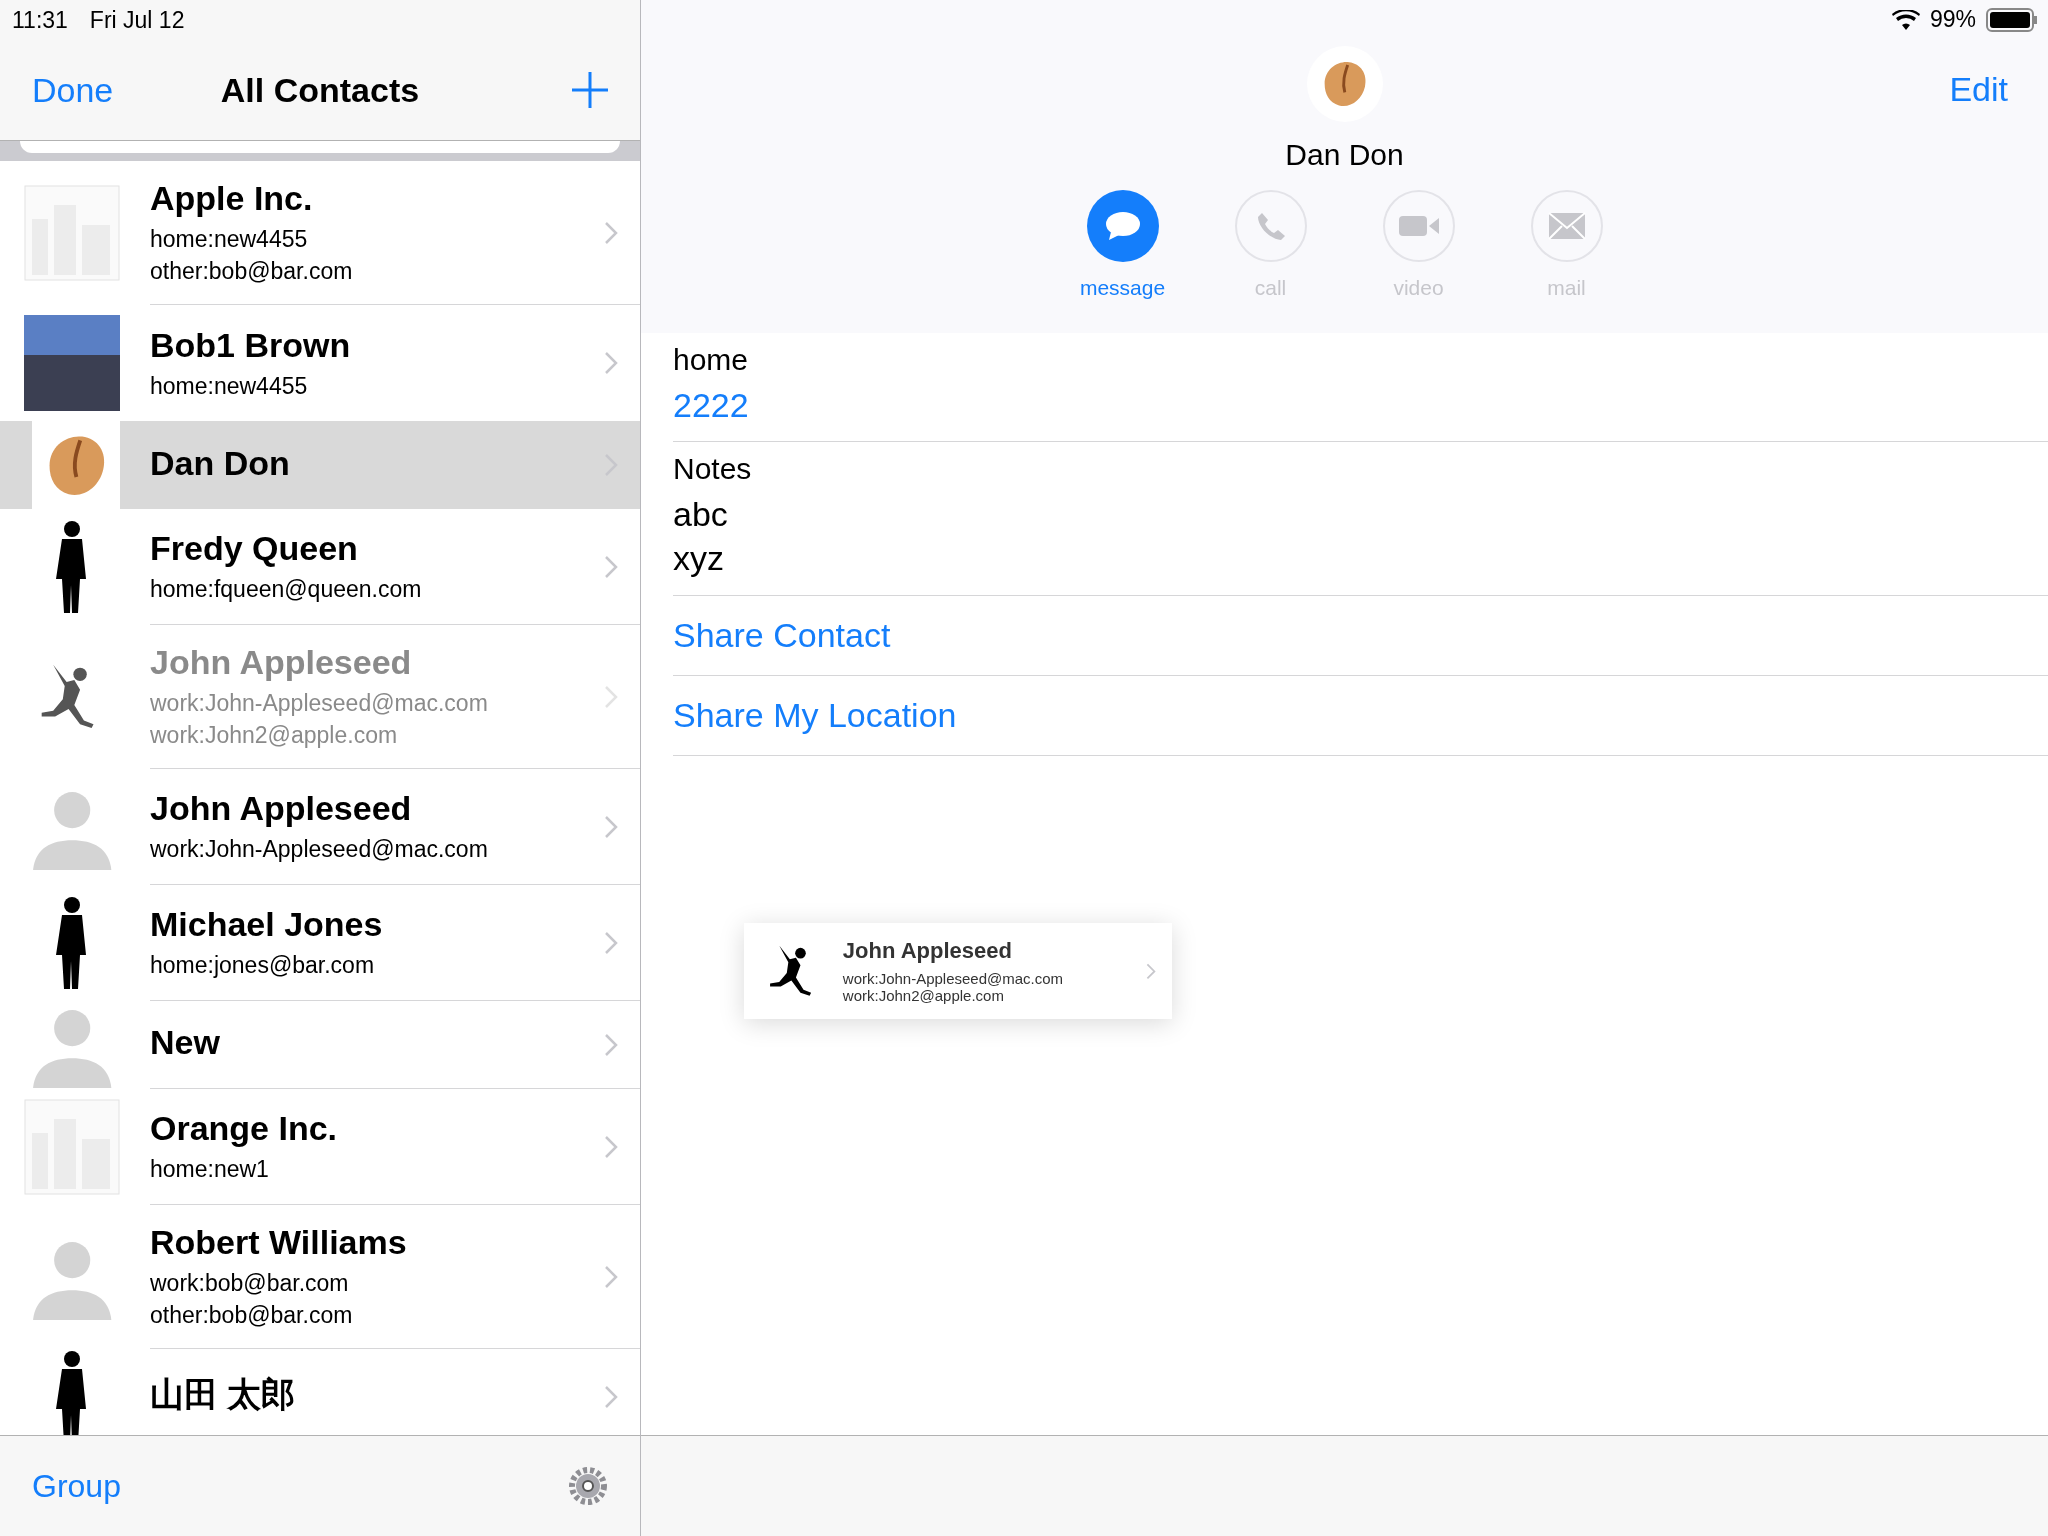  I want to click on status-time: 11:31, so click(40, 20).